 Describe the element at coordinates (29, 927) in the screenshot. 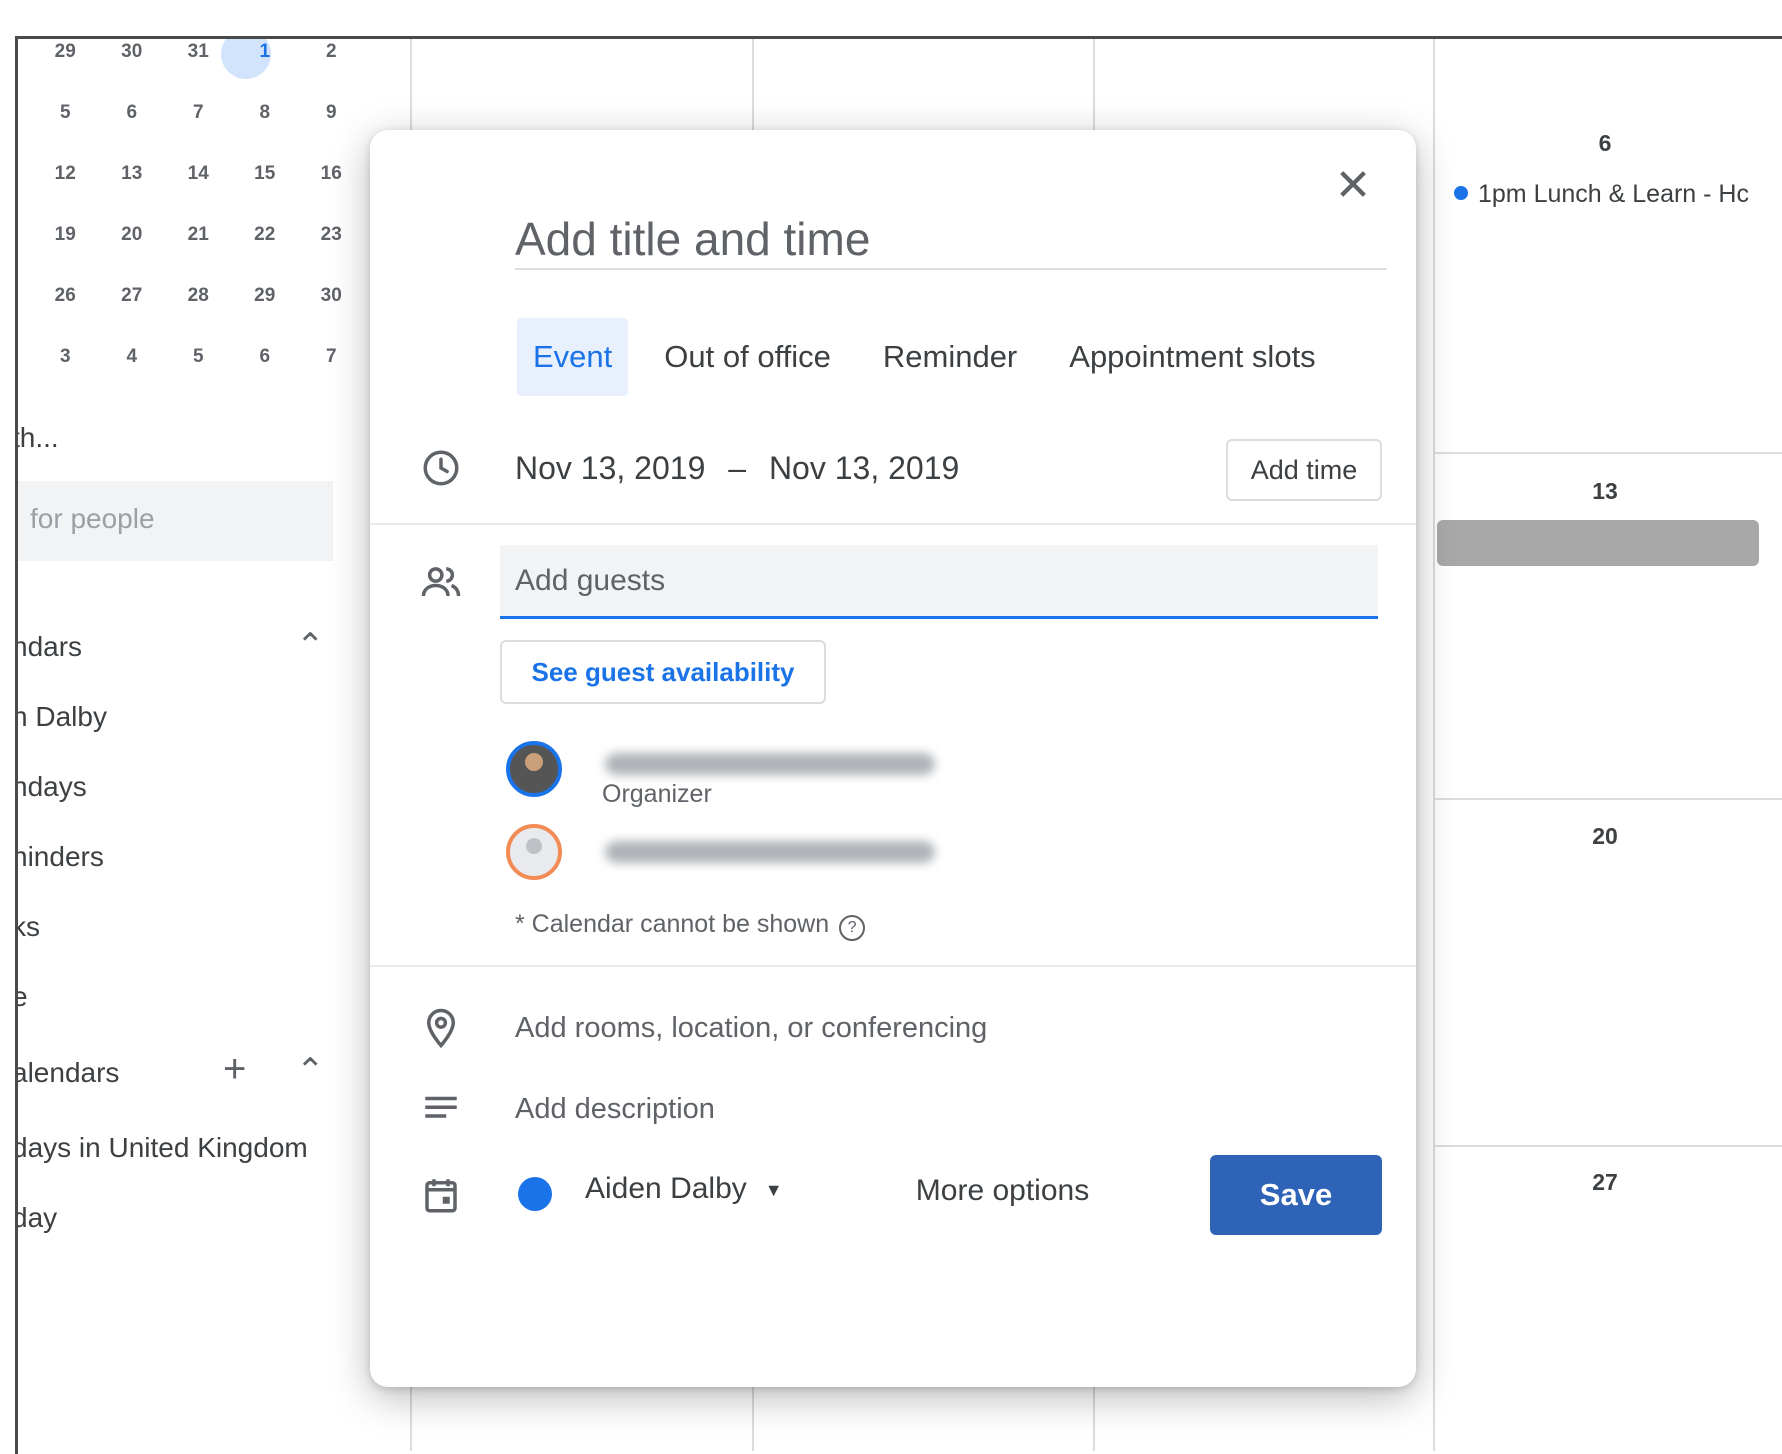

I see `calendar-list-item: ks` at that location.